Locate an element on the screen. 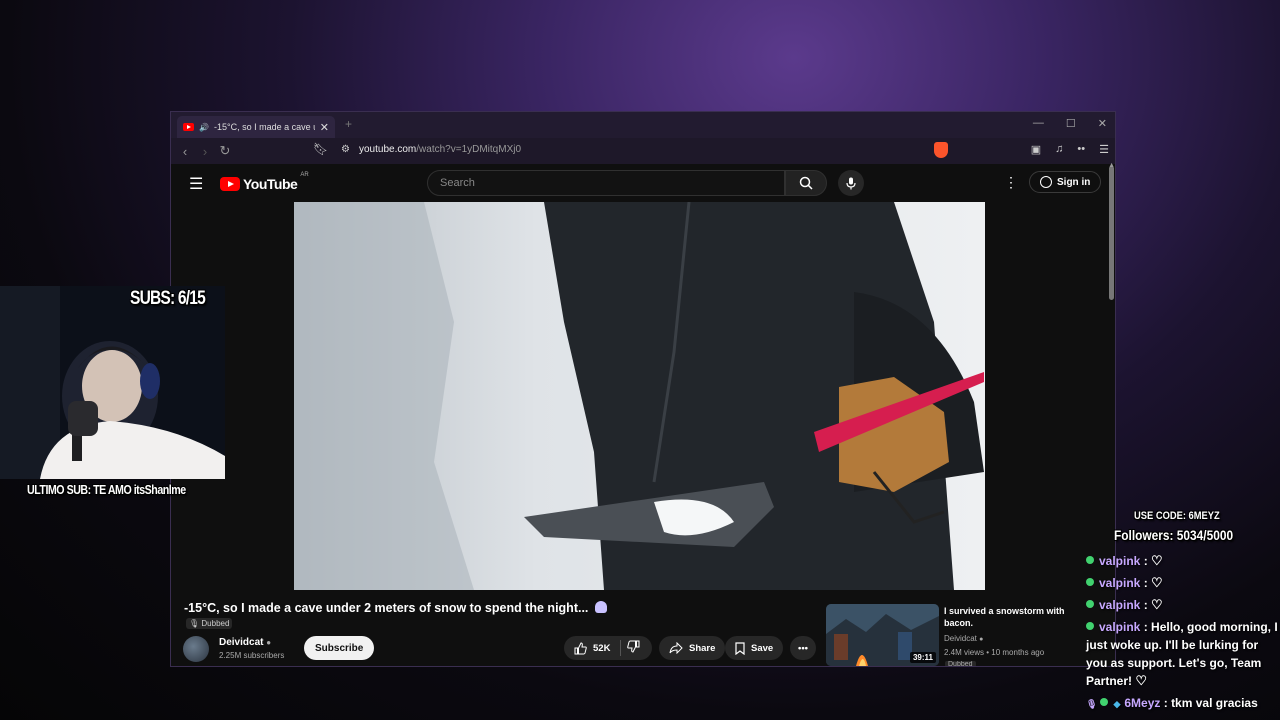 Image resolution: width=1280 pixels, height=720 pixels. recommended-channel-name: Deividcat ● is located at coordinates (963, 638).